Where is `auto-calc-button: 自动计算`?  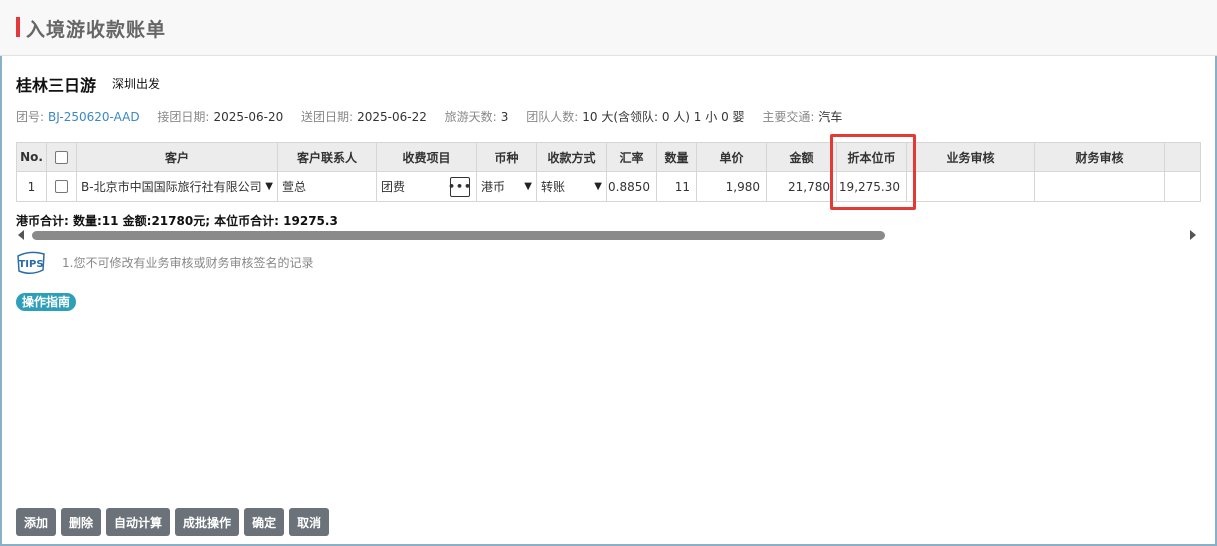 auto-calc-button: 自动计算 is located at coordinates (138, 522).